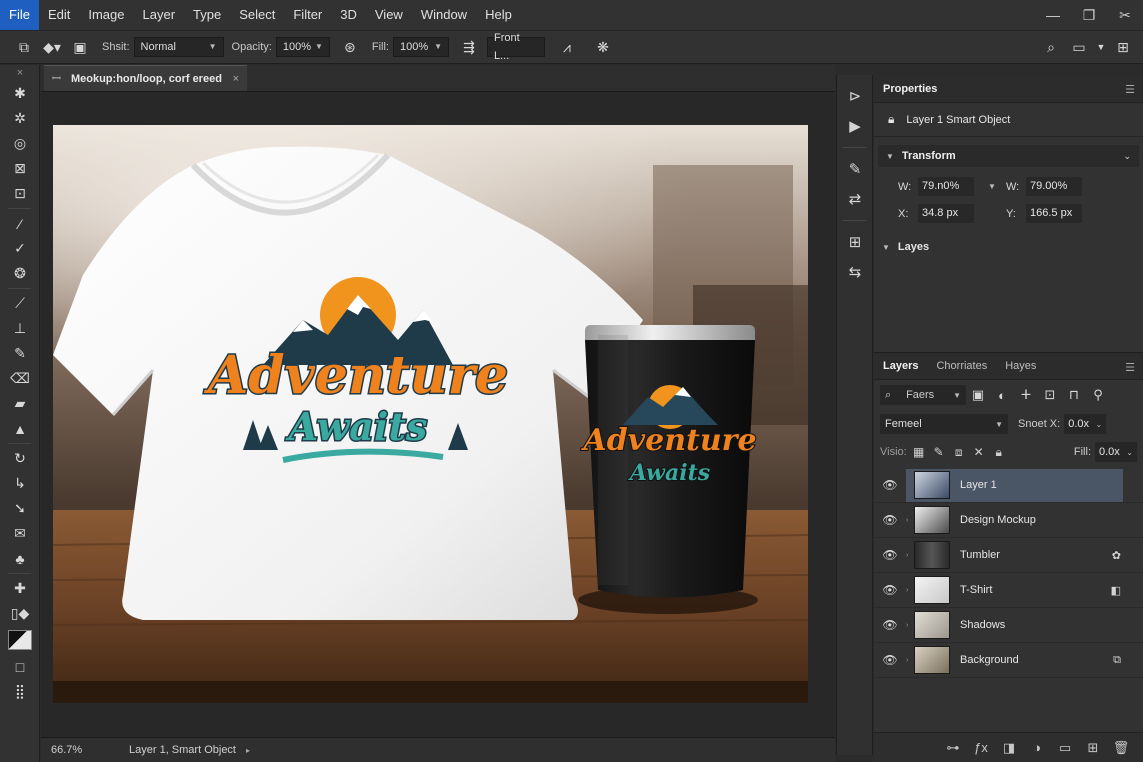 This screenshot has height=762, width=1143. I want to click on path-selection-tool-icon: ➘, so click(20, 508).